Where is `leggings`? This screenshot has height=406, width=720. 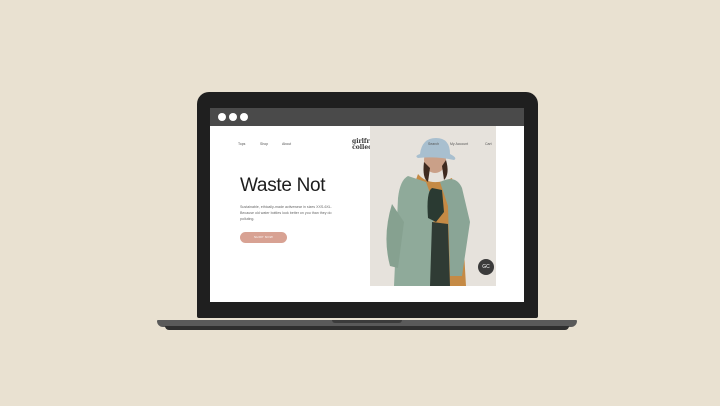 leggings is located at coordinates (440, 254).